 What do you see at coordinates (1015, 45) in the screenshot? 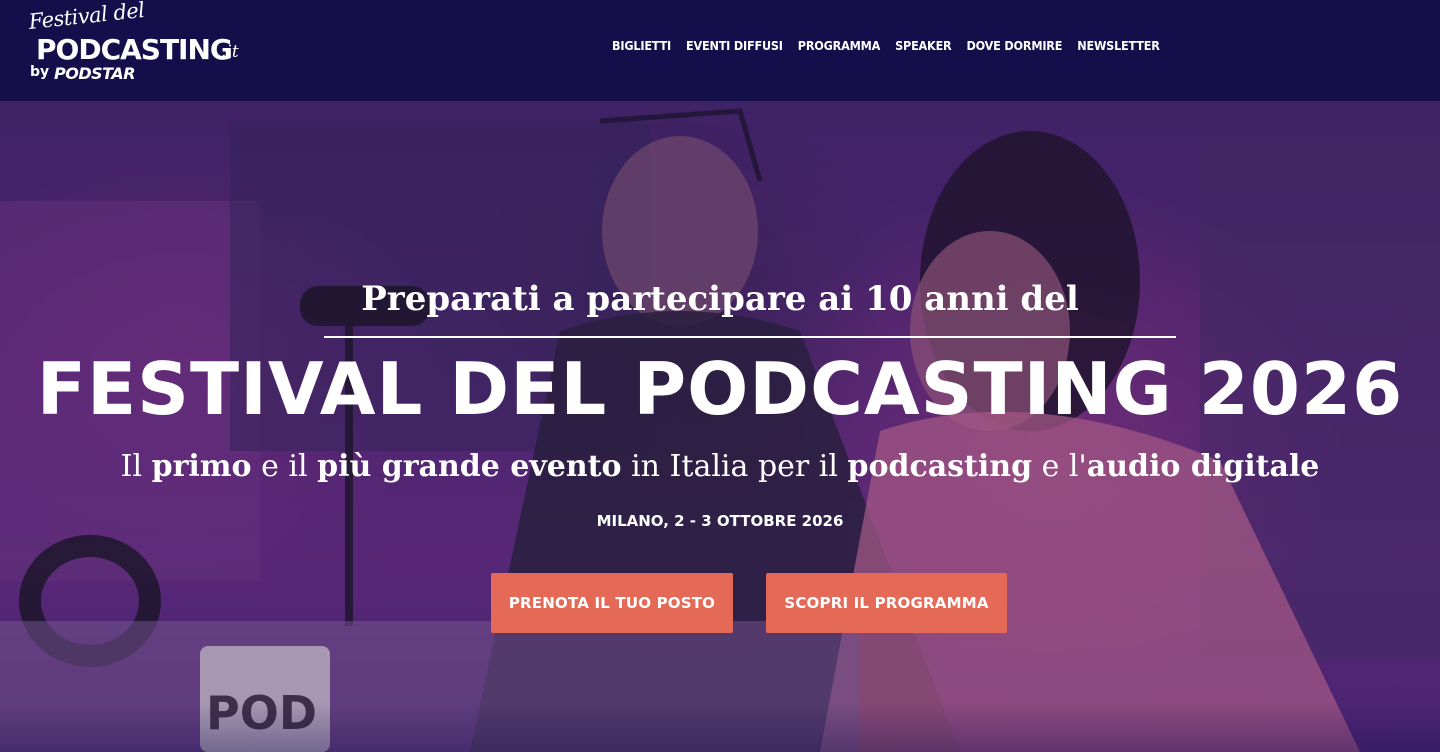
I see `nav-item-dove-dormire: DOVE DORMIRE` at bounding box center [1015, 45].